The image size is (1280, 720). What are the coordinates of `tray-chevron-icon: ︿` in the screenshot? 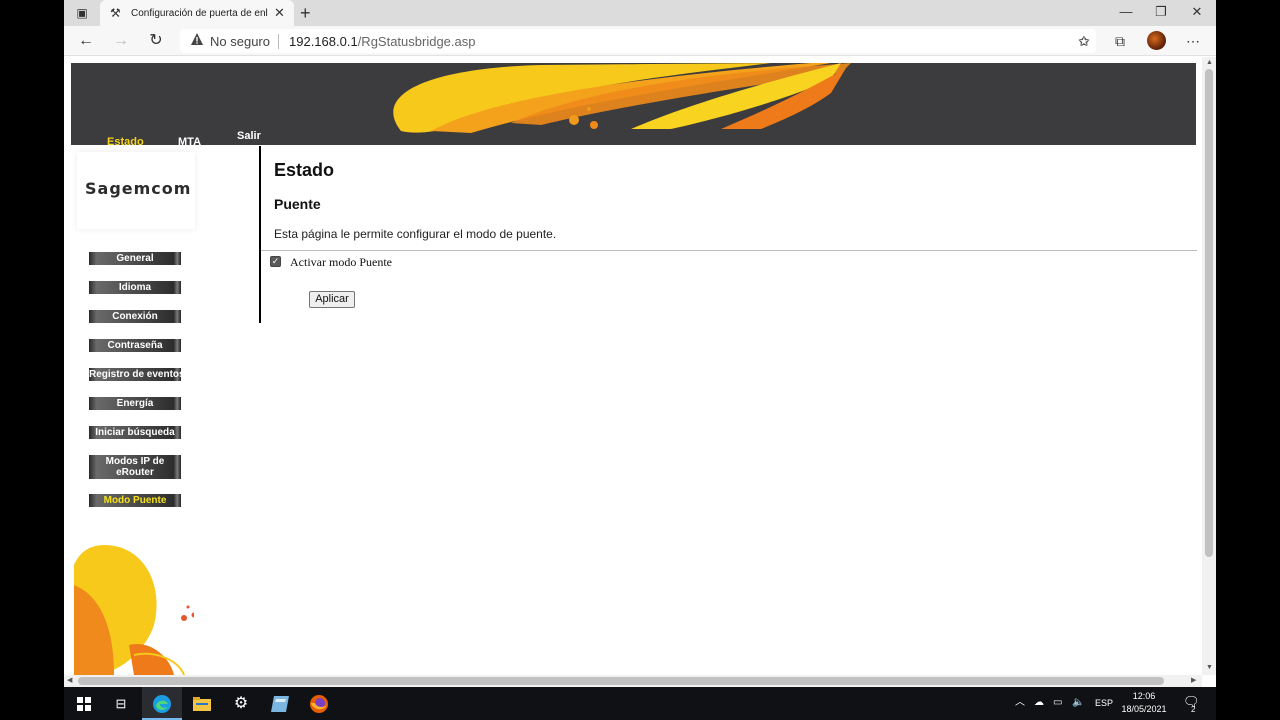 It's located at (1020, 703).